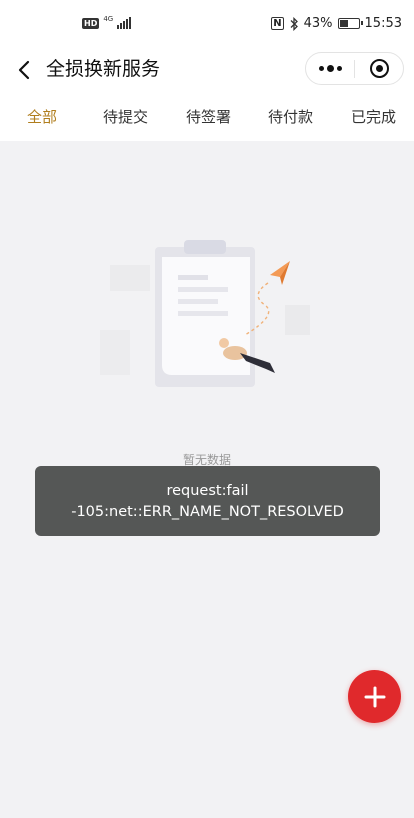 Image resolution: width=414 pixels, height=818 pixels. Describe the element at coordinates (103, 69) in the screenshot. I see `page-title: 全损换新服务` at that location.